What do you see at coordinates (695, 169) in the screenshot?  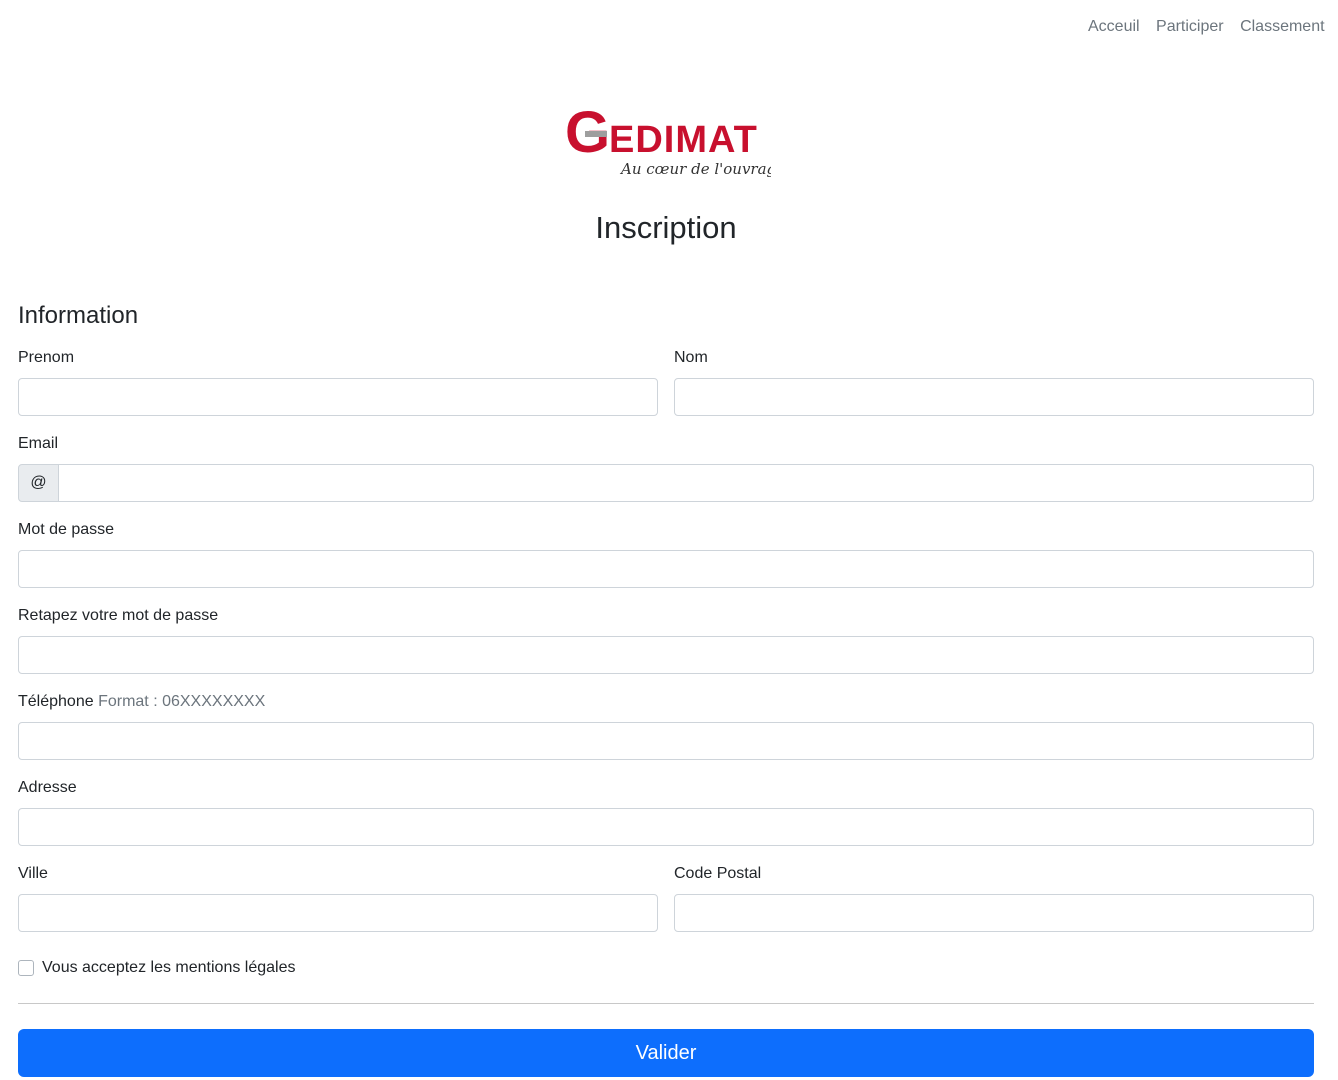 I see `logo-tagline: Au cœur de l'ouvrage.` at bounding box center [695, 169].